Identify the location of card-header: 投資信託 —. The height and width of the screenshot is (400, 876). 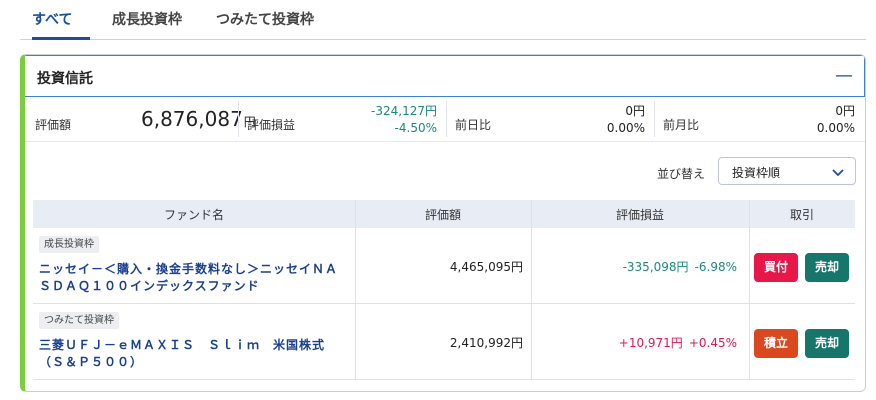
(445, 76).